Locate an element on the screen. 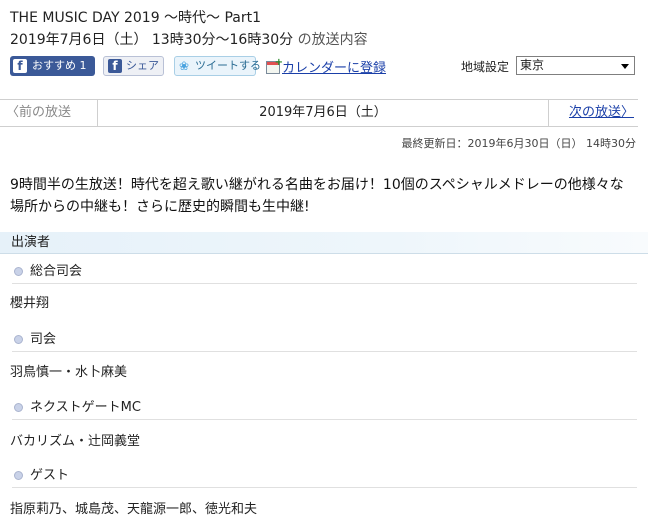 The image size is (650, 531). facebook-share-label: シェア is located at coordinates (142, 65).